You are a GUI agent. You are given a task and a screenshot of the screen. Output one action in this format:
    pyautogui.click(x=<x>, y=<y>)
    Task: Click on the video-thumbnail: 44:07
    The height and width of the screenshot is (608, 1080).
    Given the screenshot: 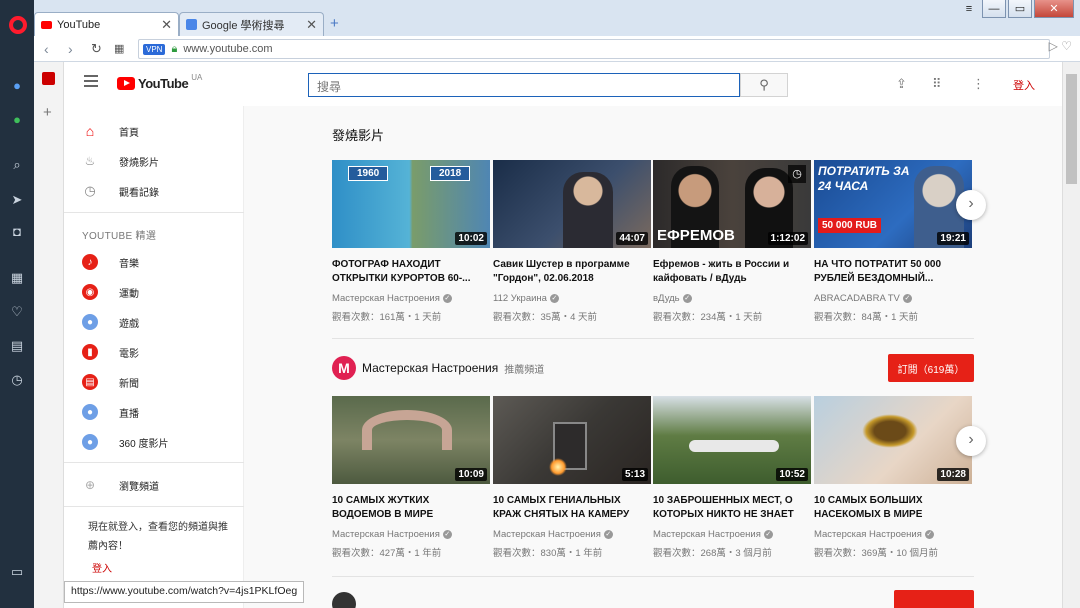 What is the action you would take?
    pyautogui.click(x=572, y=204)
    